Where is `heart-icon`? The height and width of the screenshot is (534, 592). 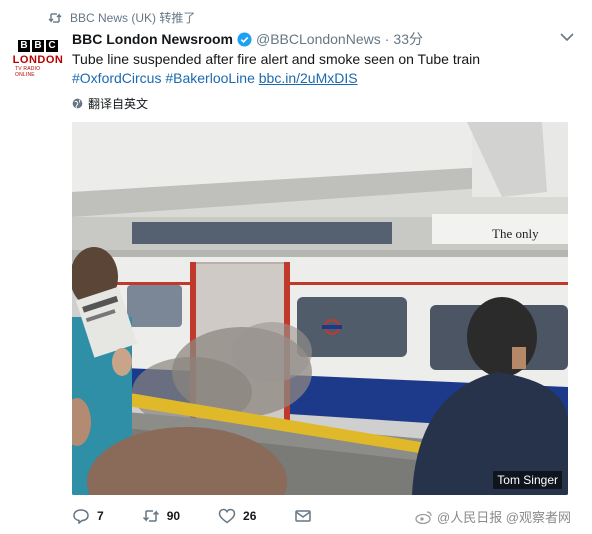
heart-icon is located at coordinates (227, 516).